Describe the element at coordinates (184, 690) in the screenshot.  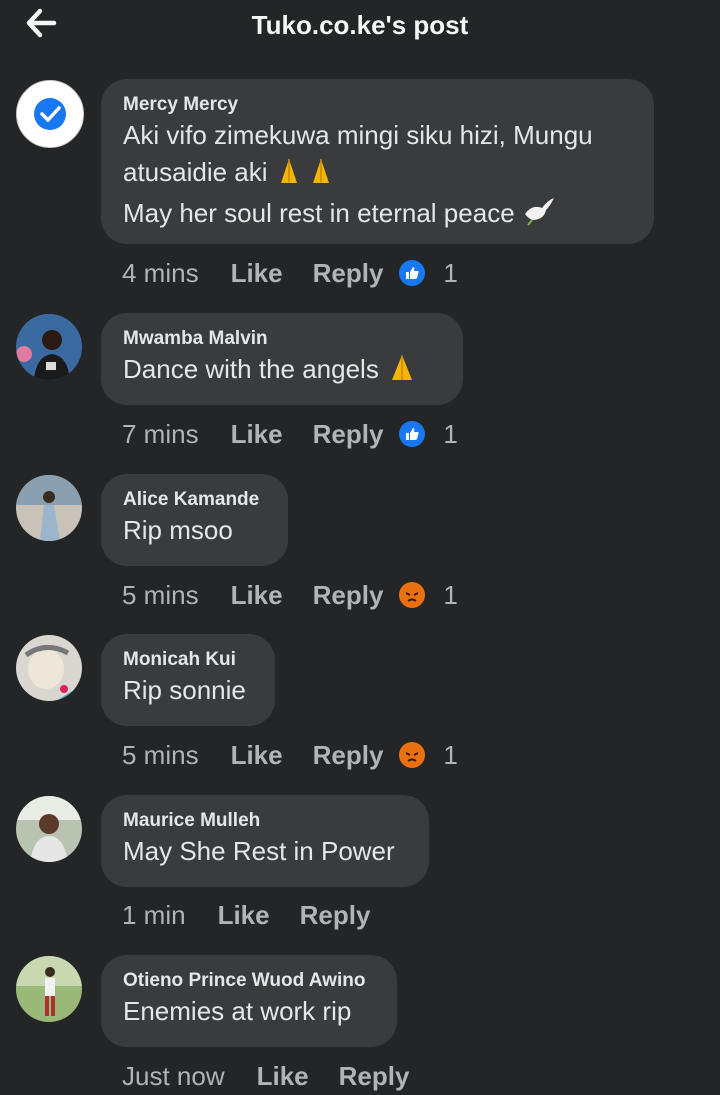
I see `comment-text: Rip sonnie` at that location.